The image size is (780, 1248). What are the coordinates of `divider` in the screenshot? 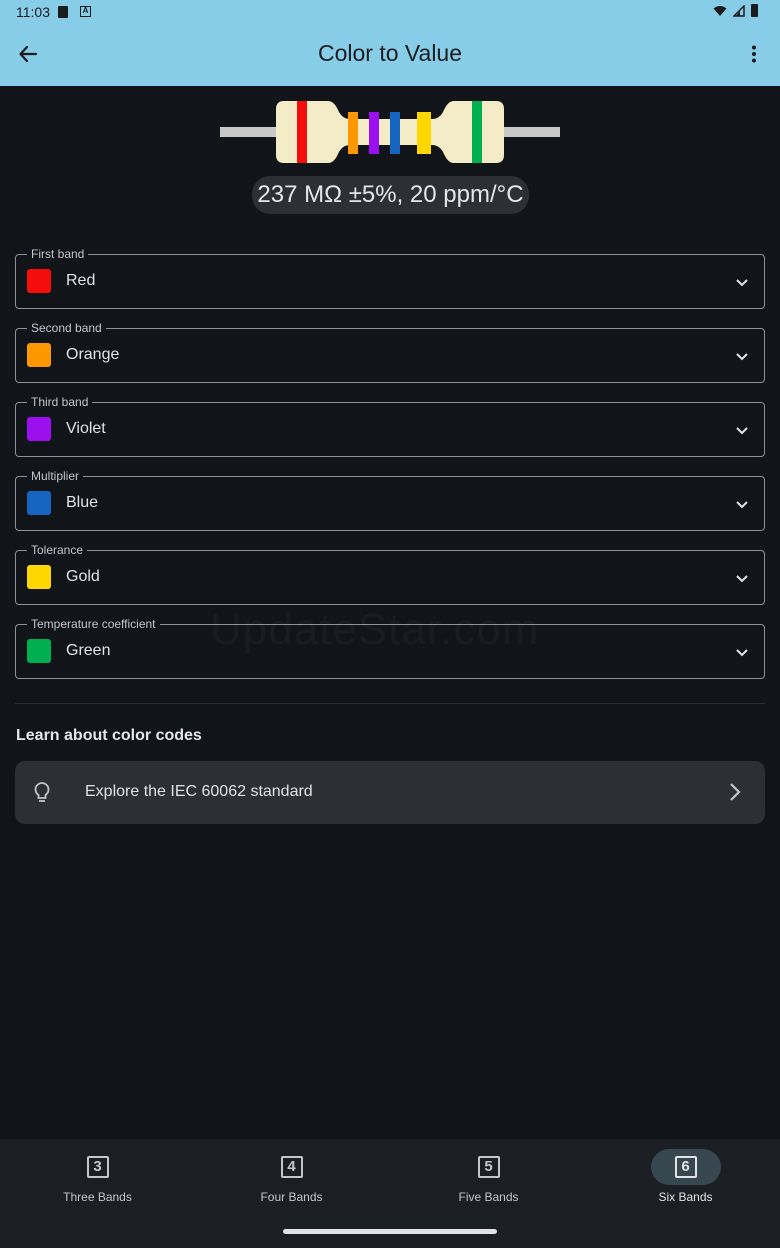 It's located at (390, 703).